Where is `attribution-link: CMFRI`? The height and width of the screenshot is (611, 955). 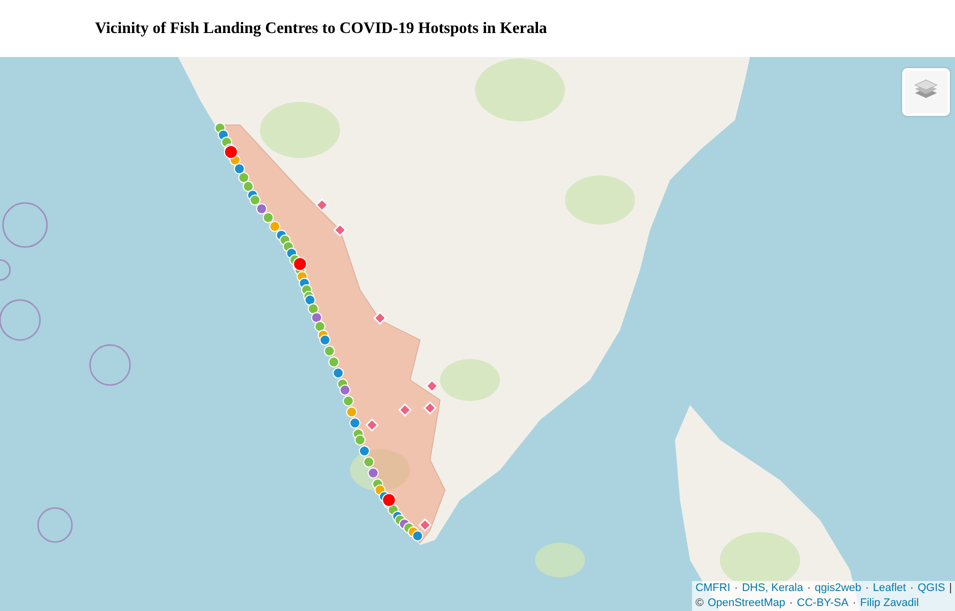 attribution-link: CMFRI is located at coordinates (712, 588).